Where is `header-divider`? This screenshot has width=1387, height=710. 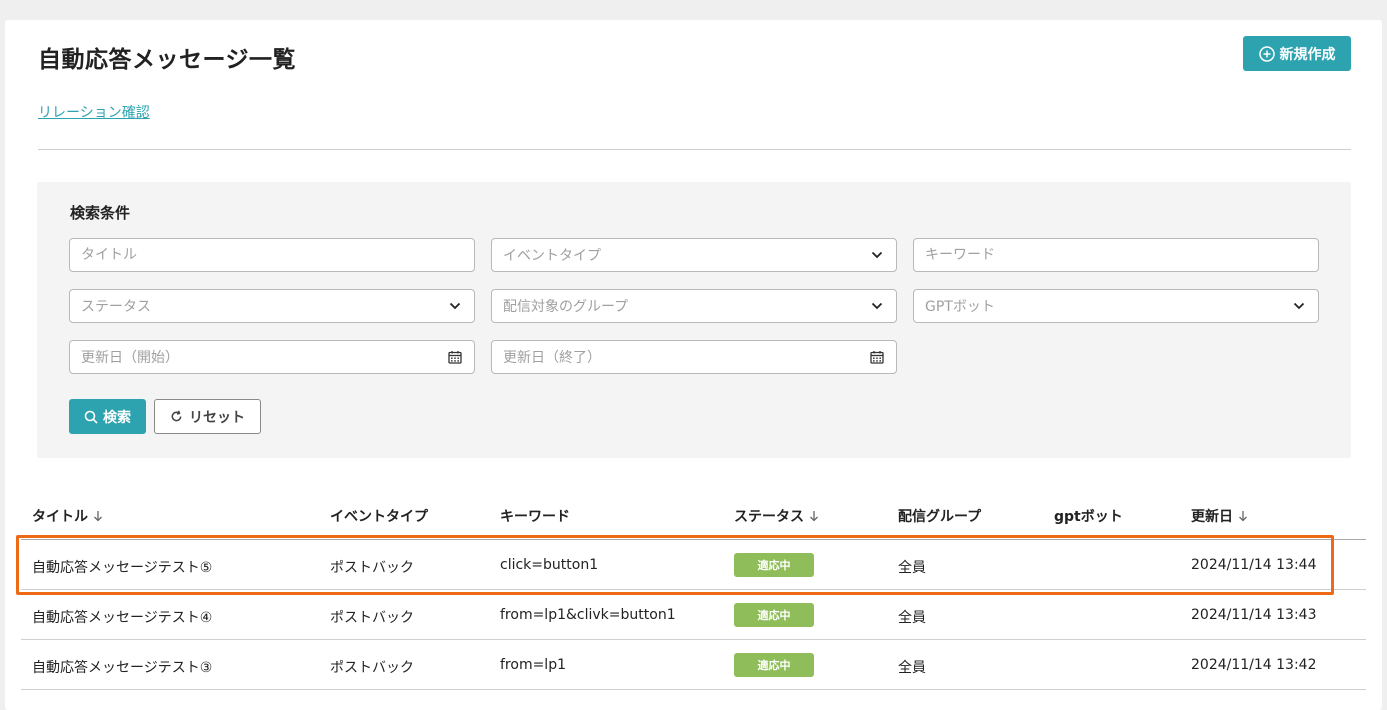 header-divider is located at coordinates (694, 149).